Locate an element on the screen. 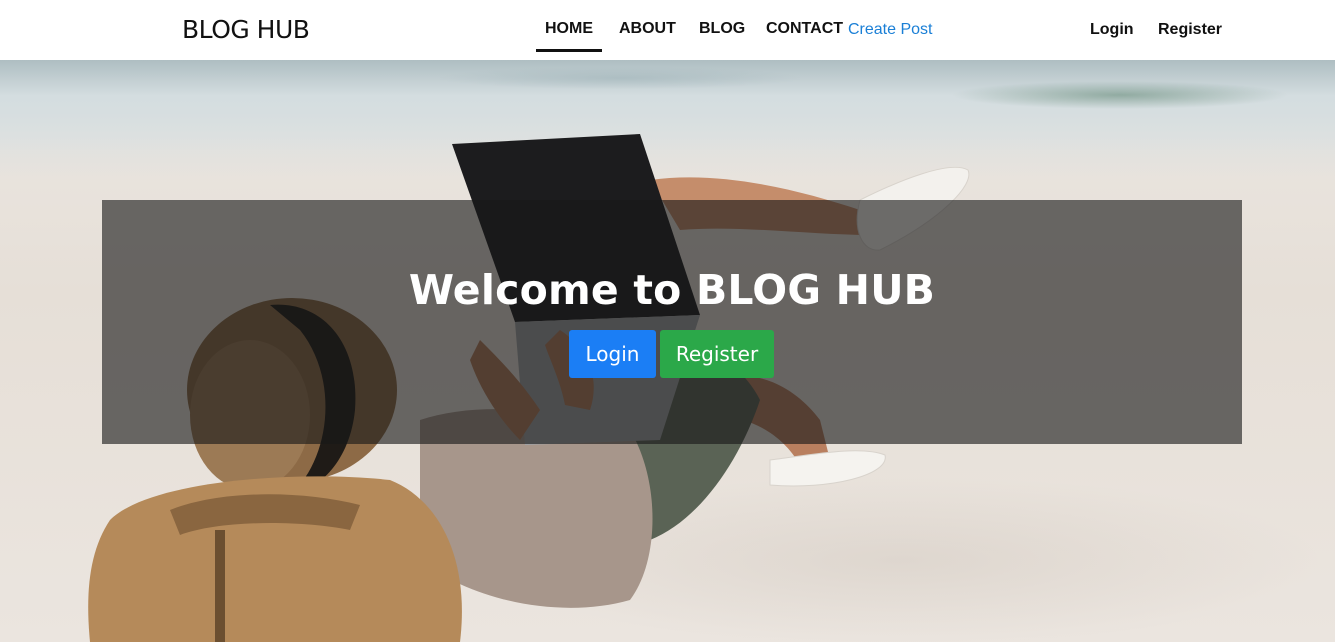  brand-logo: BLOG HUB is located at coordinates (246, 29).